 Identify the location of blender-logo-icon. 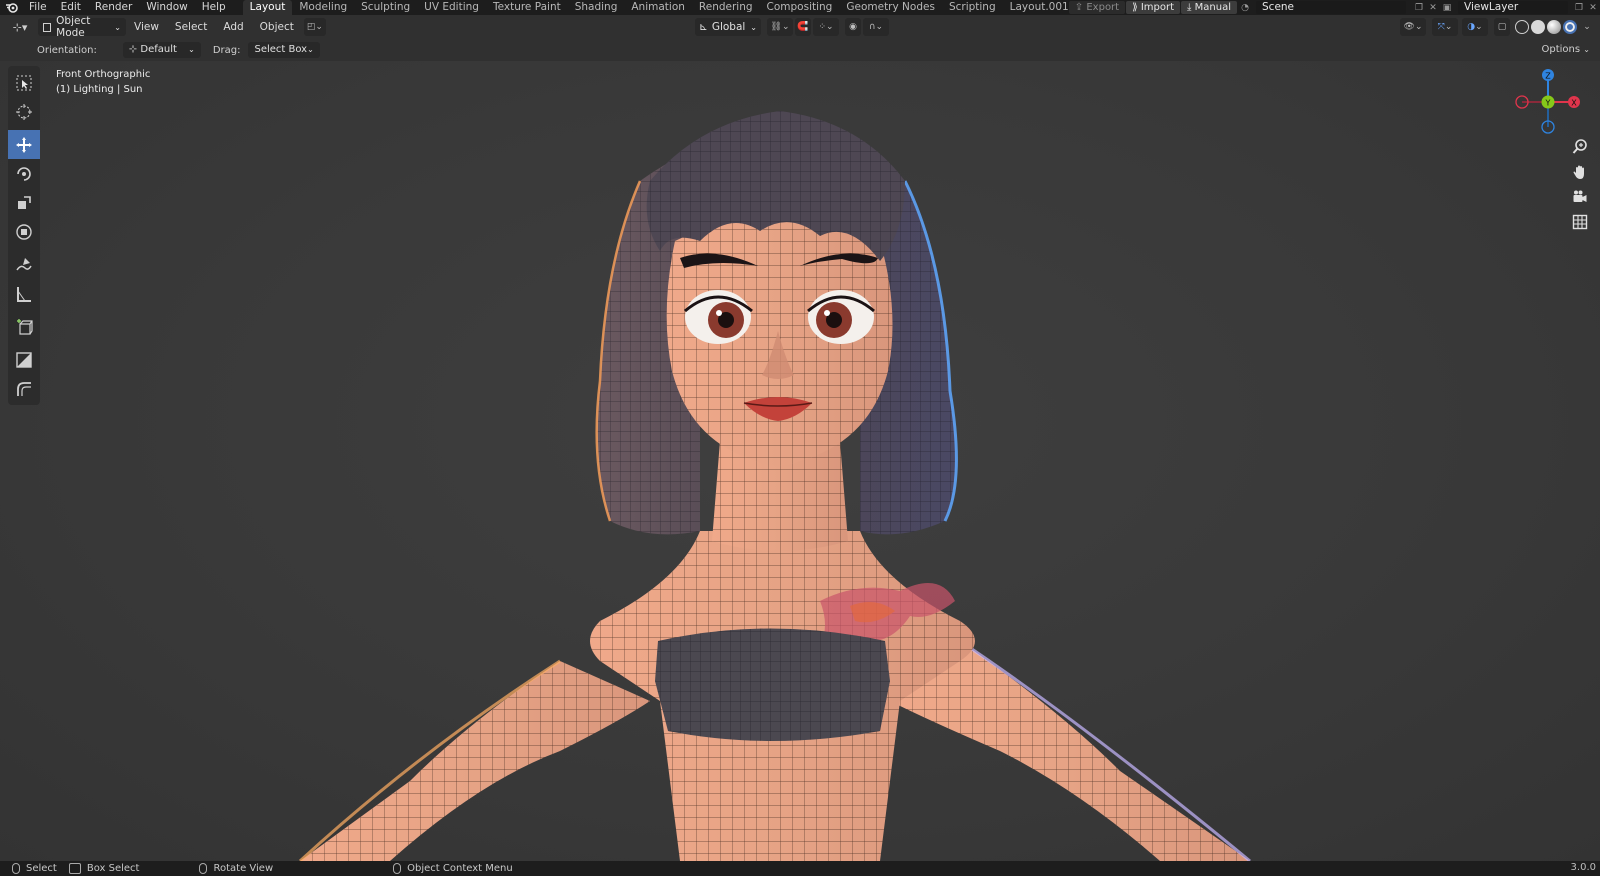
(11, 7).